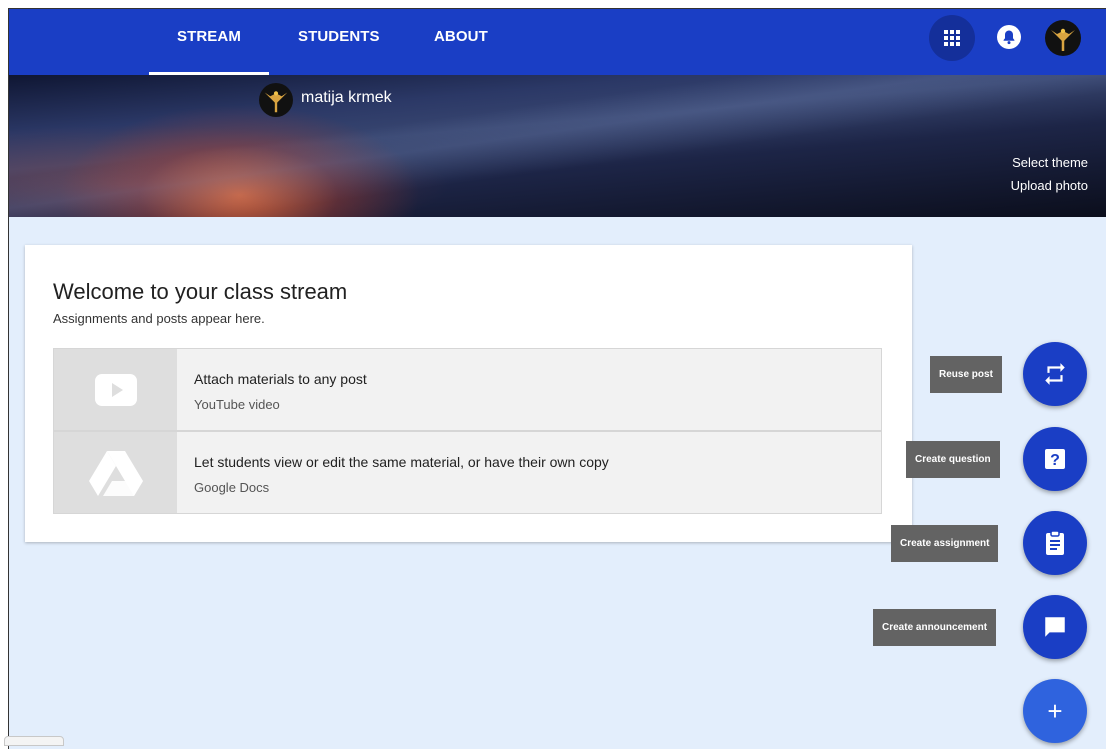 The height and width of the screenshot is (749, 1106). I want to click on account-avatar, so click(1063, 38).